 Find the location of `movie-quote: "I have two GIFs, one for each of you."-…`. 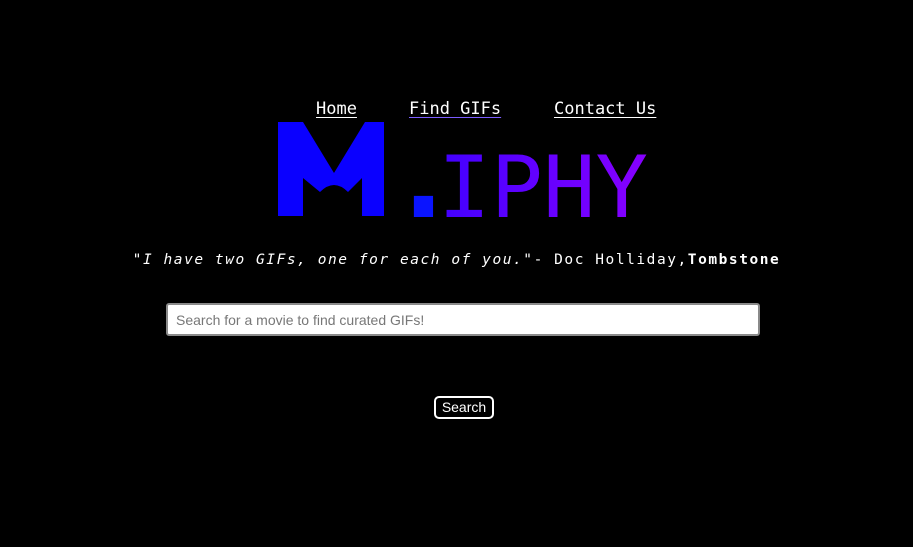

movie-quote: "I have two GIFs, one for each of you."-… is located at coordinates (456, 260).